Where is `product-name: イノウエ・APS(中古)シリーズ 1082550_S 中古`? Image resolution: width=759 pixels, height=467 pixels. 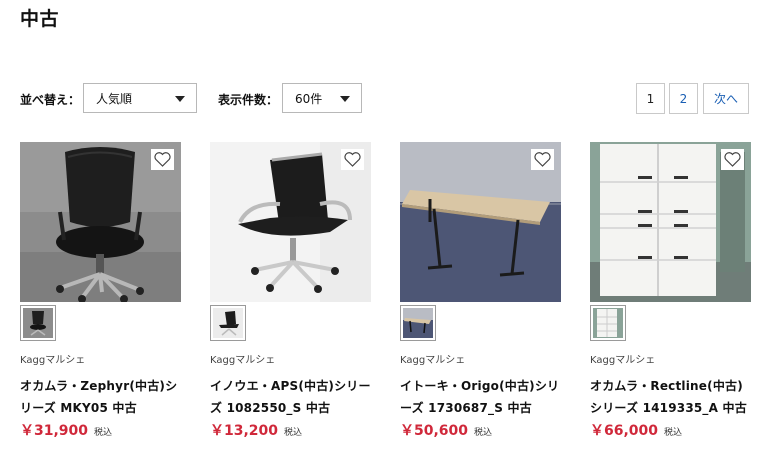 product-name: イノウエ・APS(中古)シリーズ 1082550_S 中古 is located at coordinates (290, 397).